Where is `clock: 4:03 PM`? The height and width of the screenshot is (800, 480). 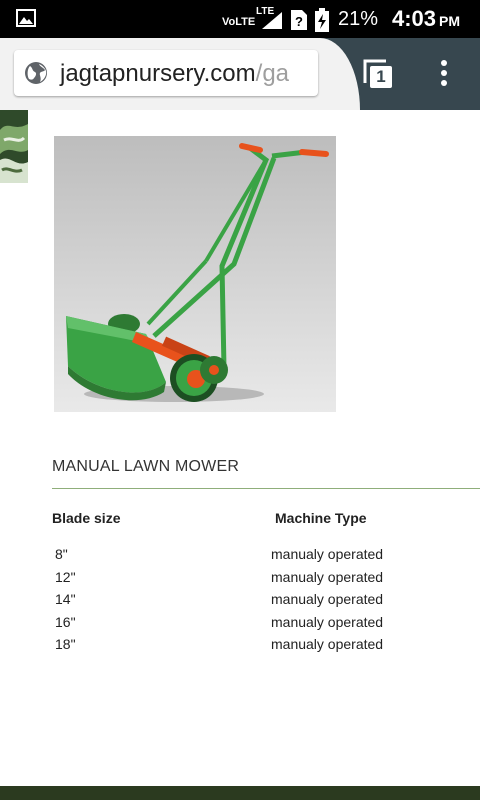
clock: 4:03 PM is located at coordinates (426, 19).